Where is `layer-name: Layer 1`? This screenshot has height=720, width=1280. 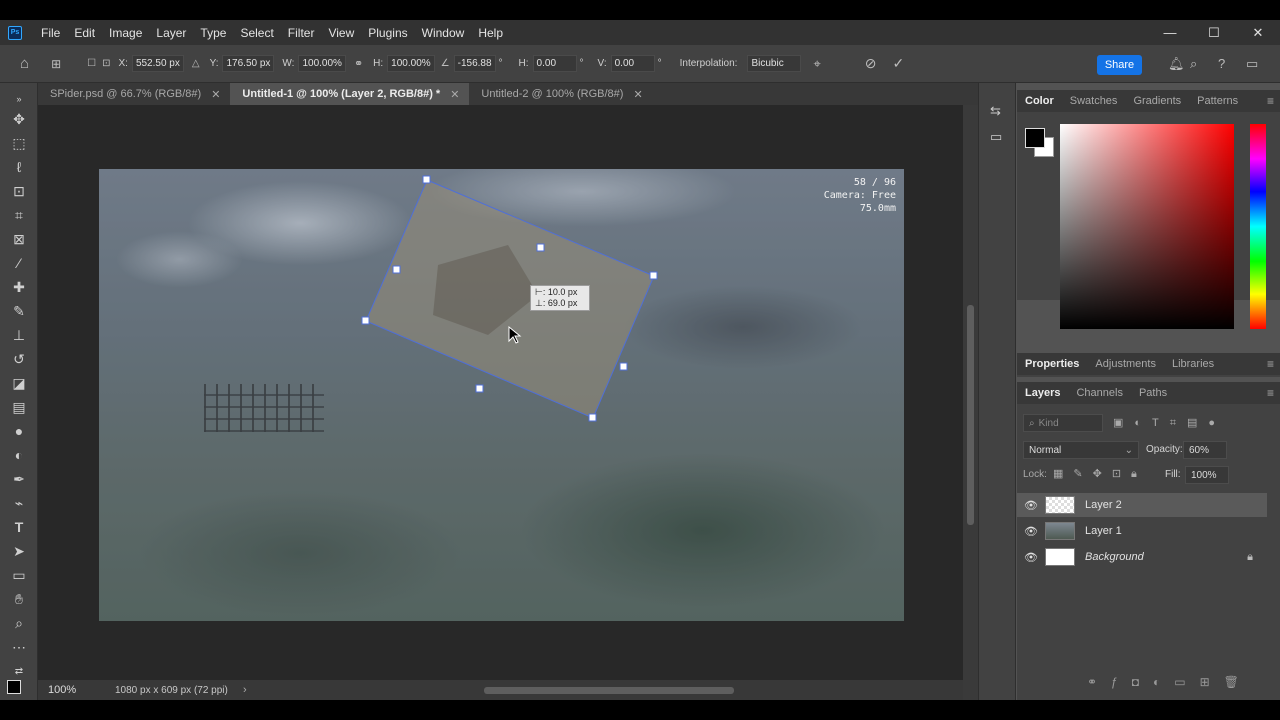 layer-name: Layer 1 is located at coordinates (1103, 531).